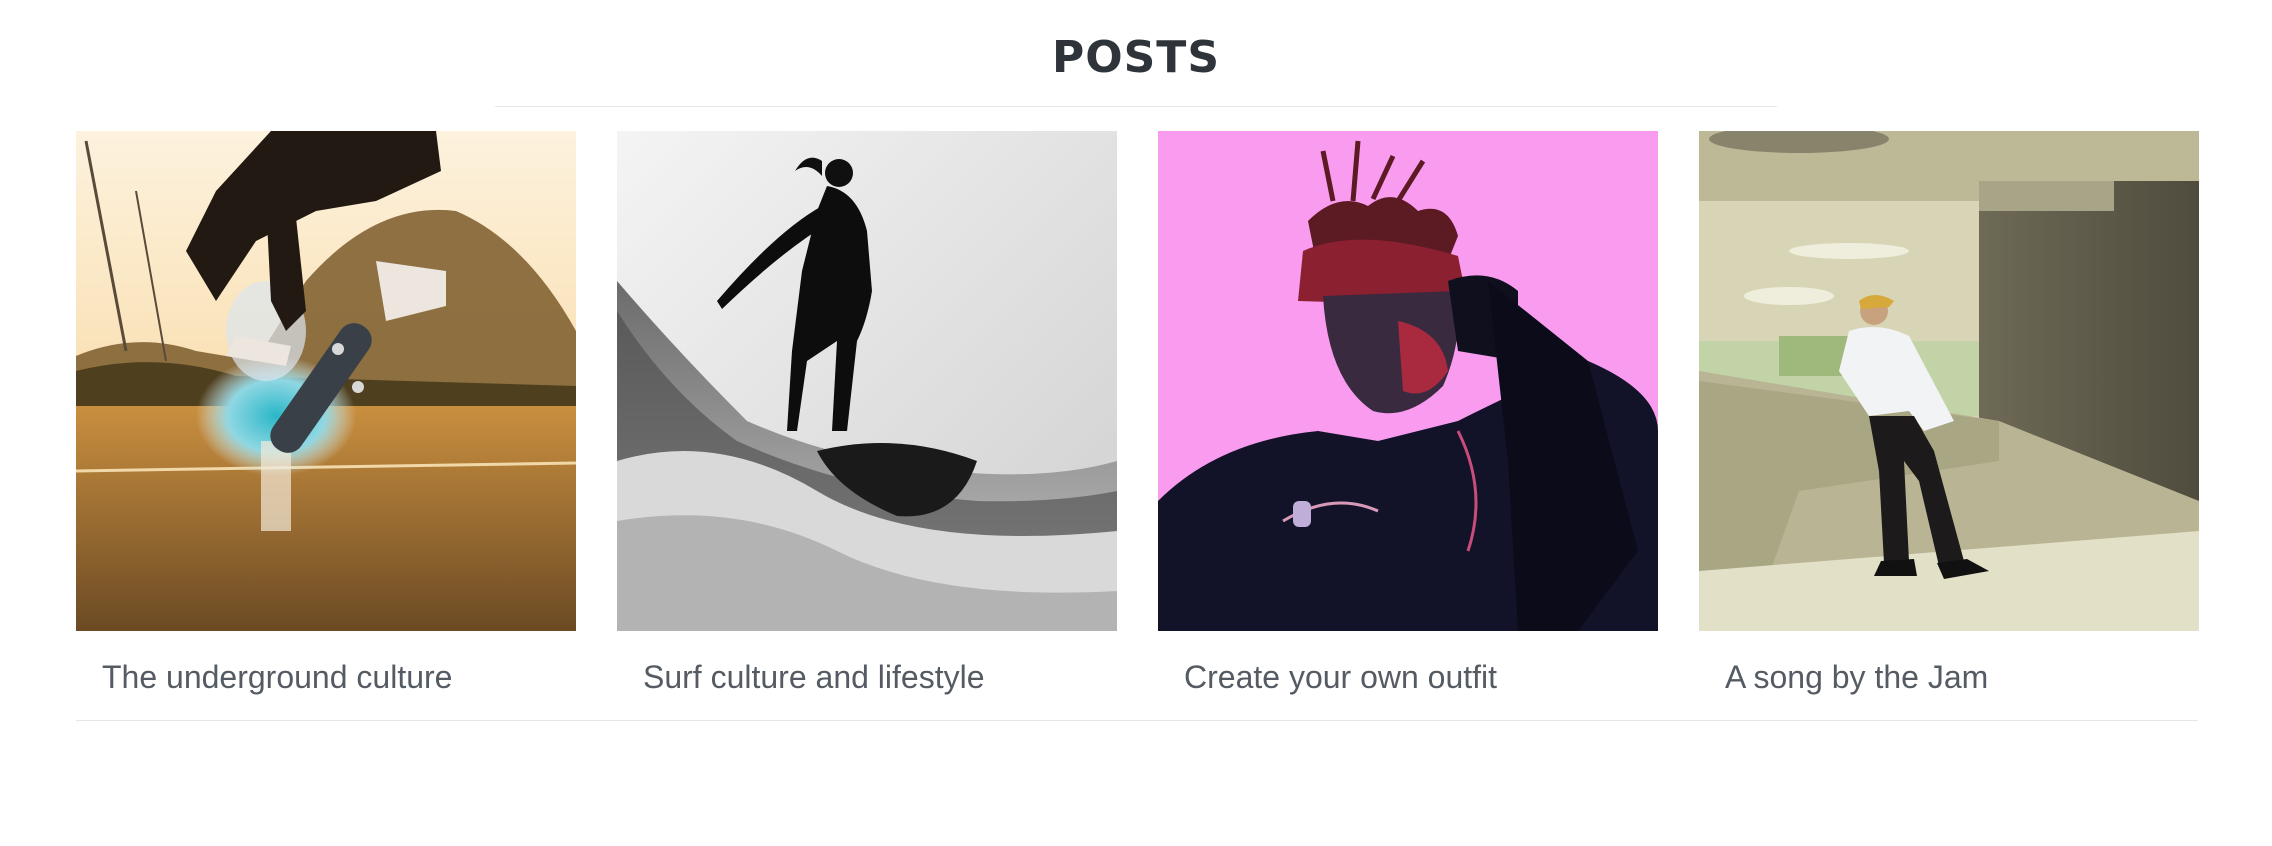 This screenshot has width=2272, height=846. Describe the element at coordinates (1136, 57) in the screenshot. I see `section-title: POSTS` at that location.